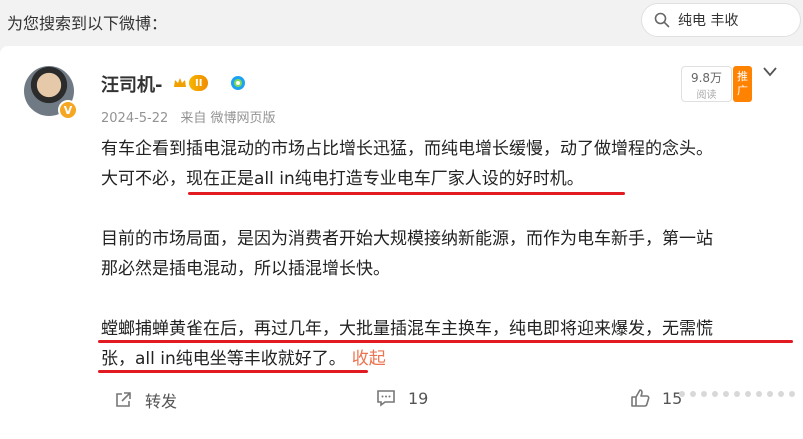 The height and width of the screenshot is (439, 803). I want to click on repost-button: 转发, so click(145, 400).